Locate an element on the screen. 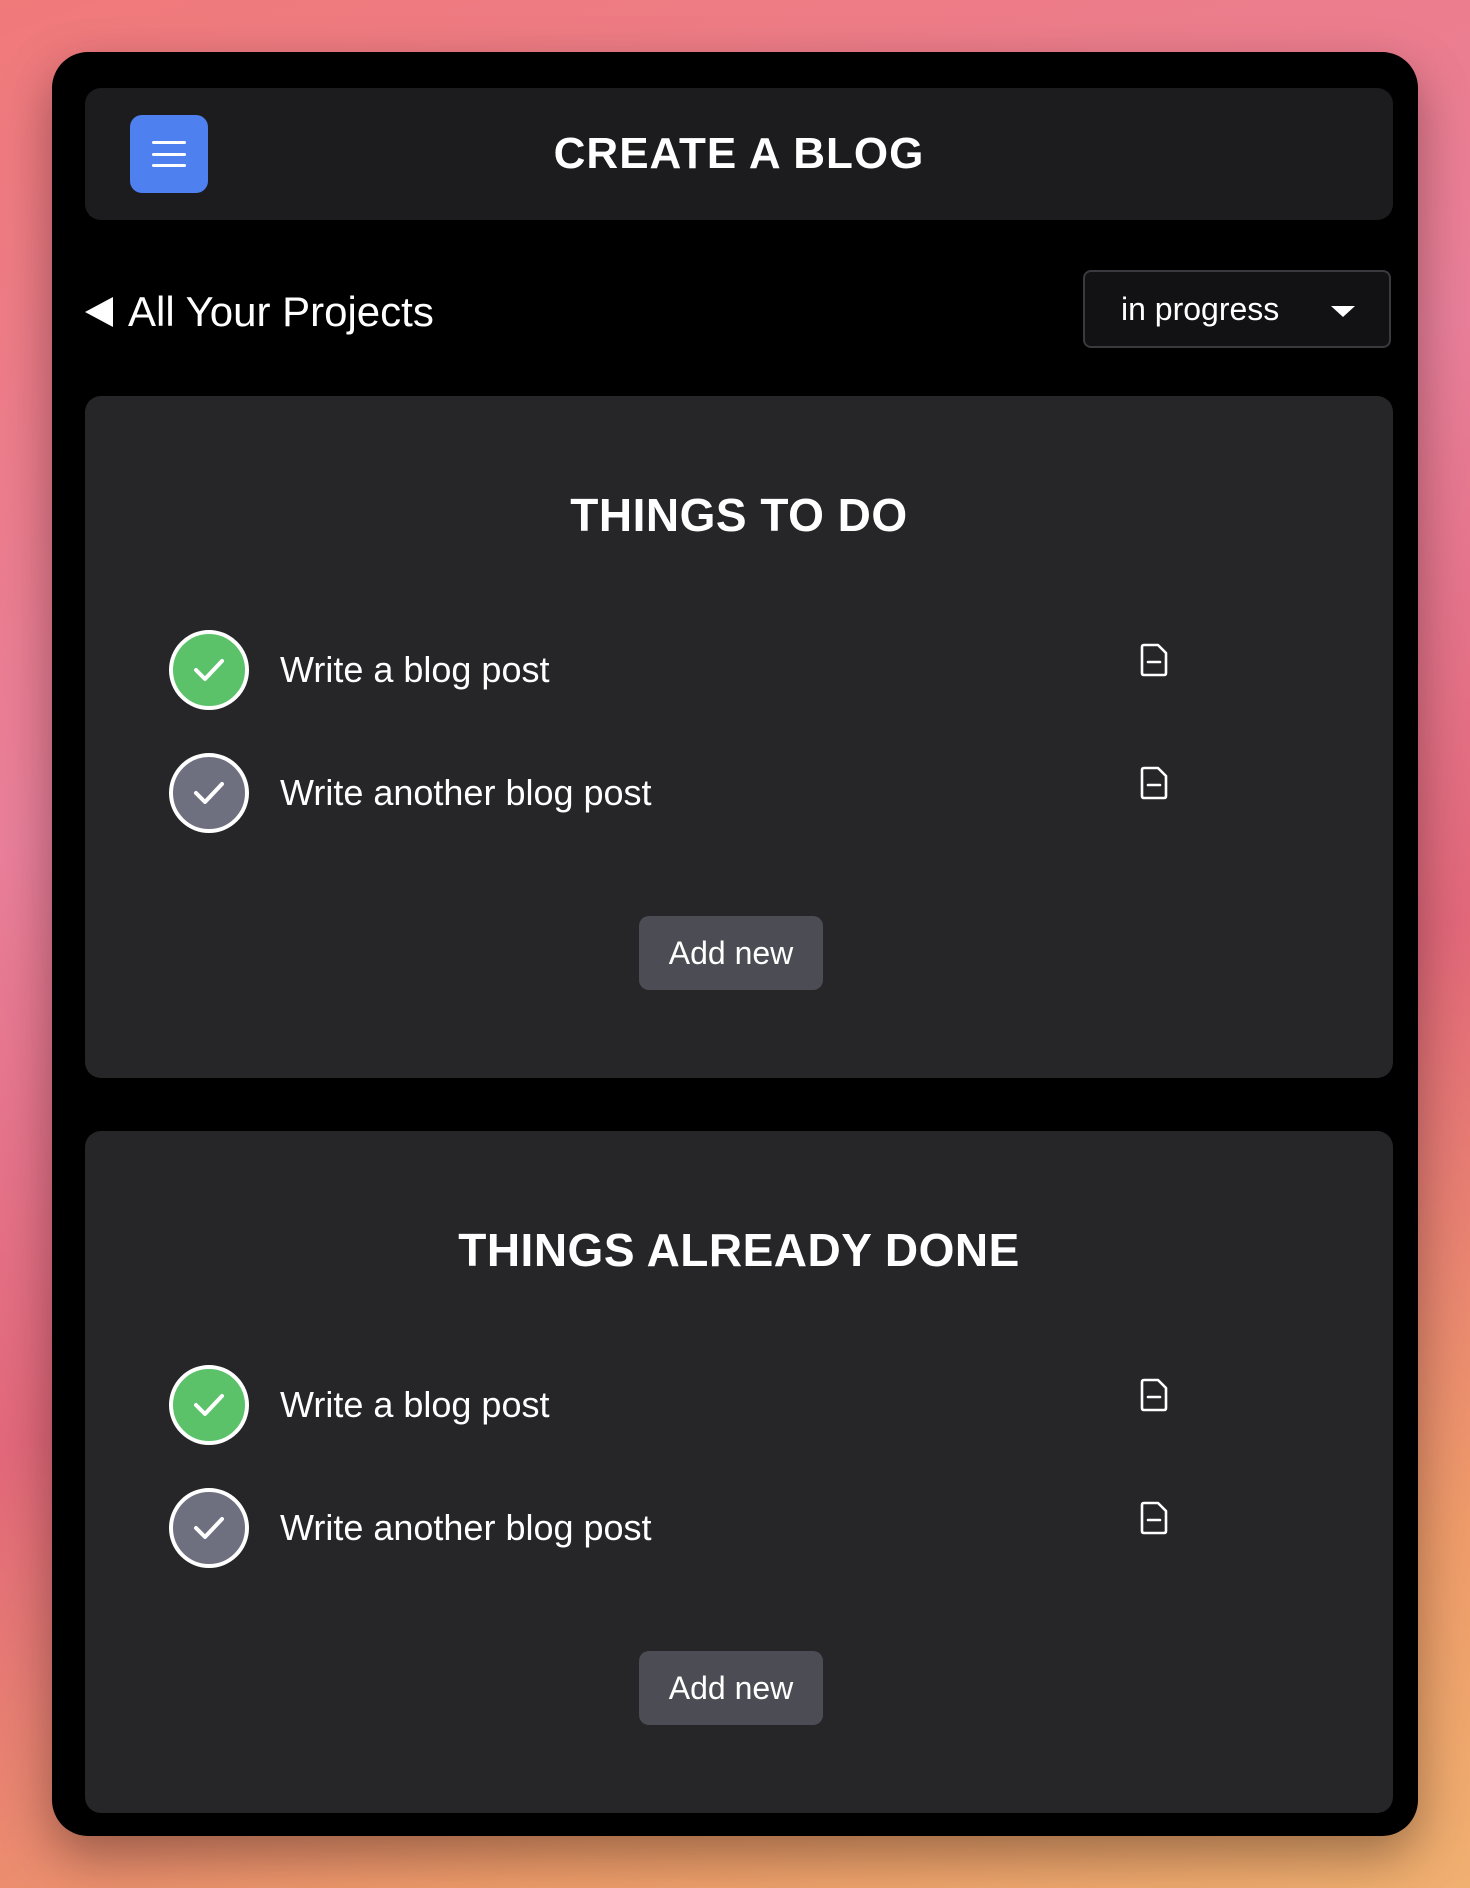 The height and width of the screenshot is (1888, 1470). page-title: CREATE A BLOG is located at coordinates (739, 153).